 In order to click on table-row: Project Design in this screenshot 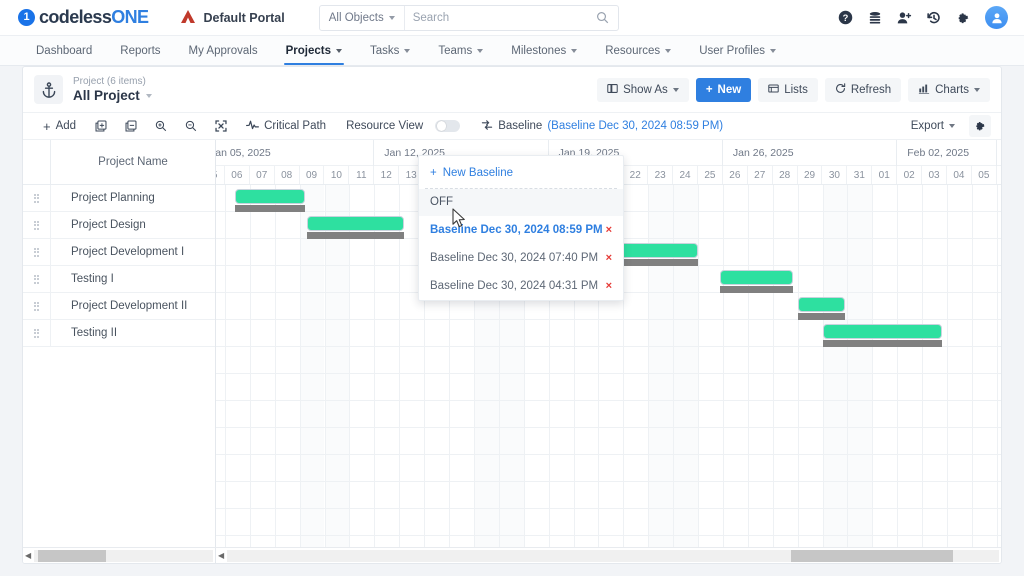, I will do `click(119, 225)`.